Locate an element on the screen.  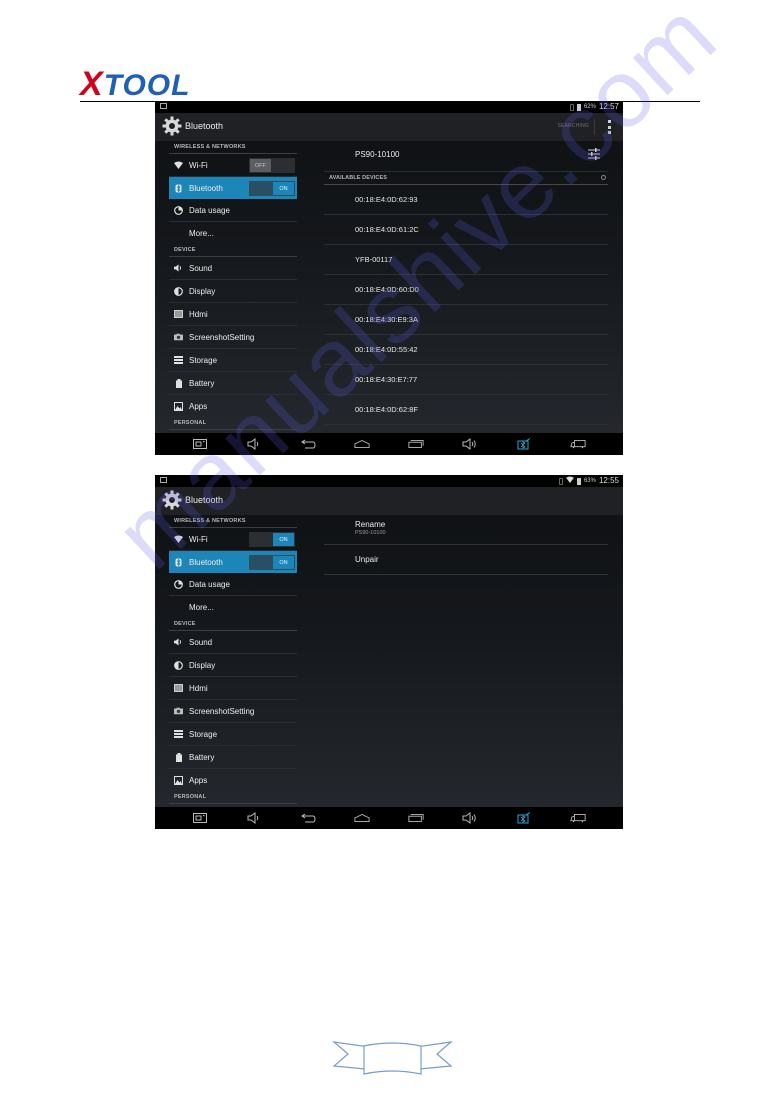
page-title: Bluetooth is located at coordinates (204, 500).